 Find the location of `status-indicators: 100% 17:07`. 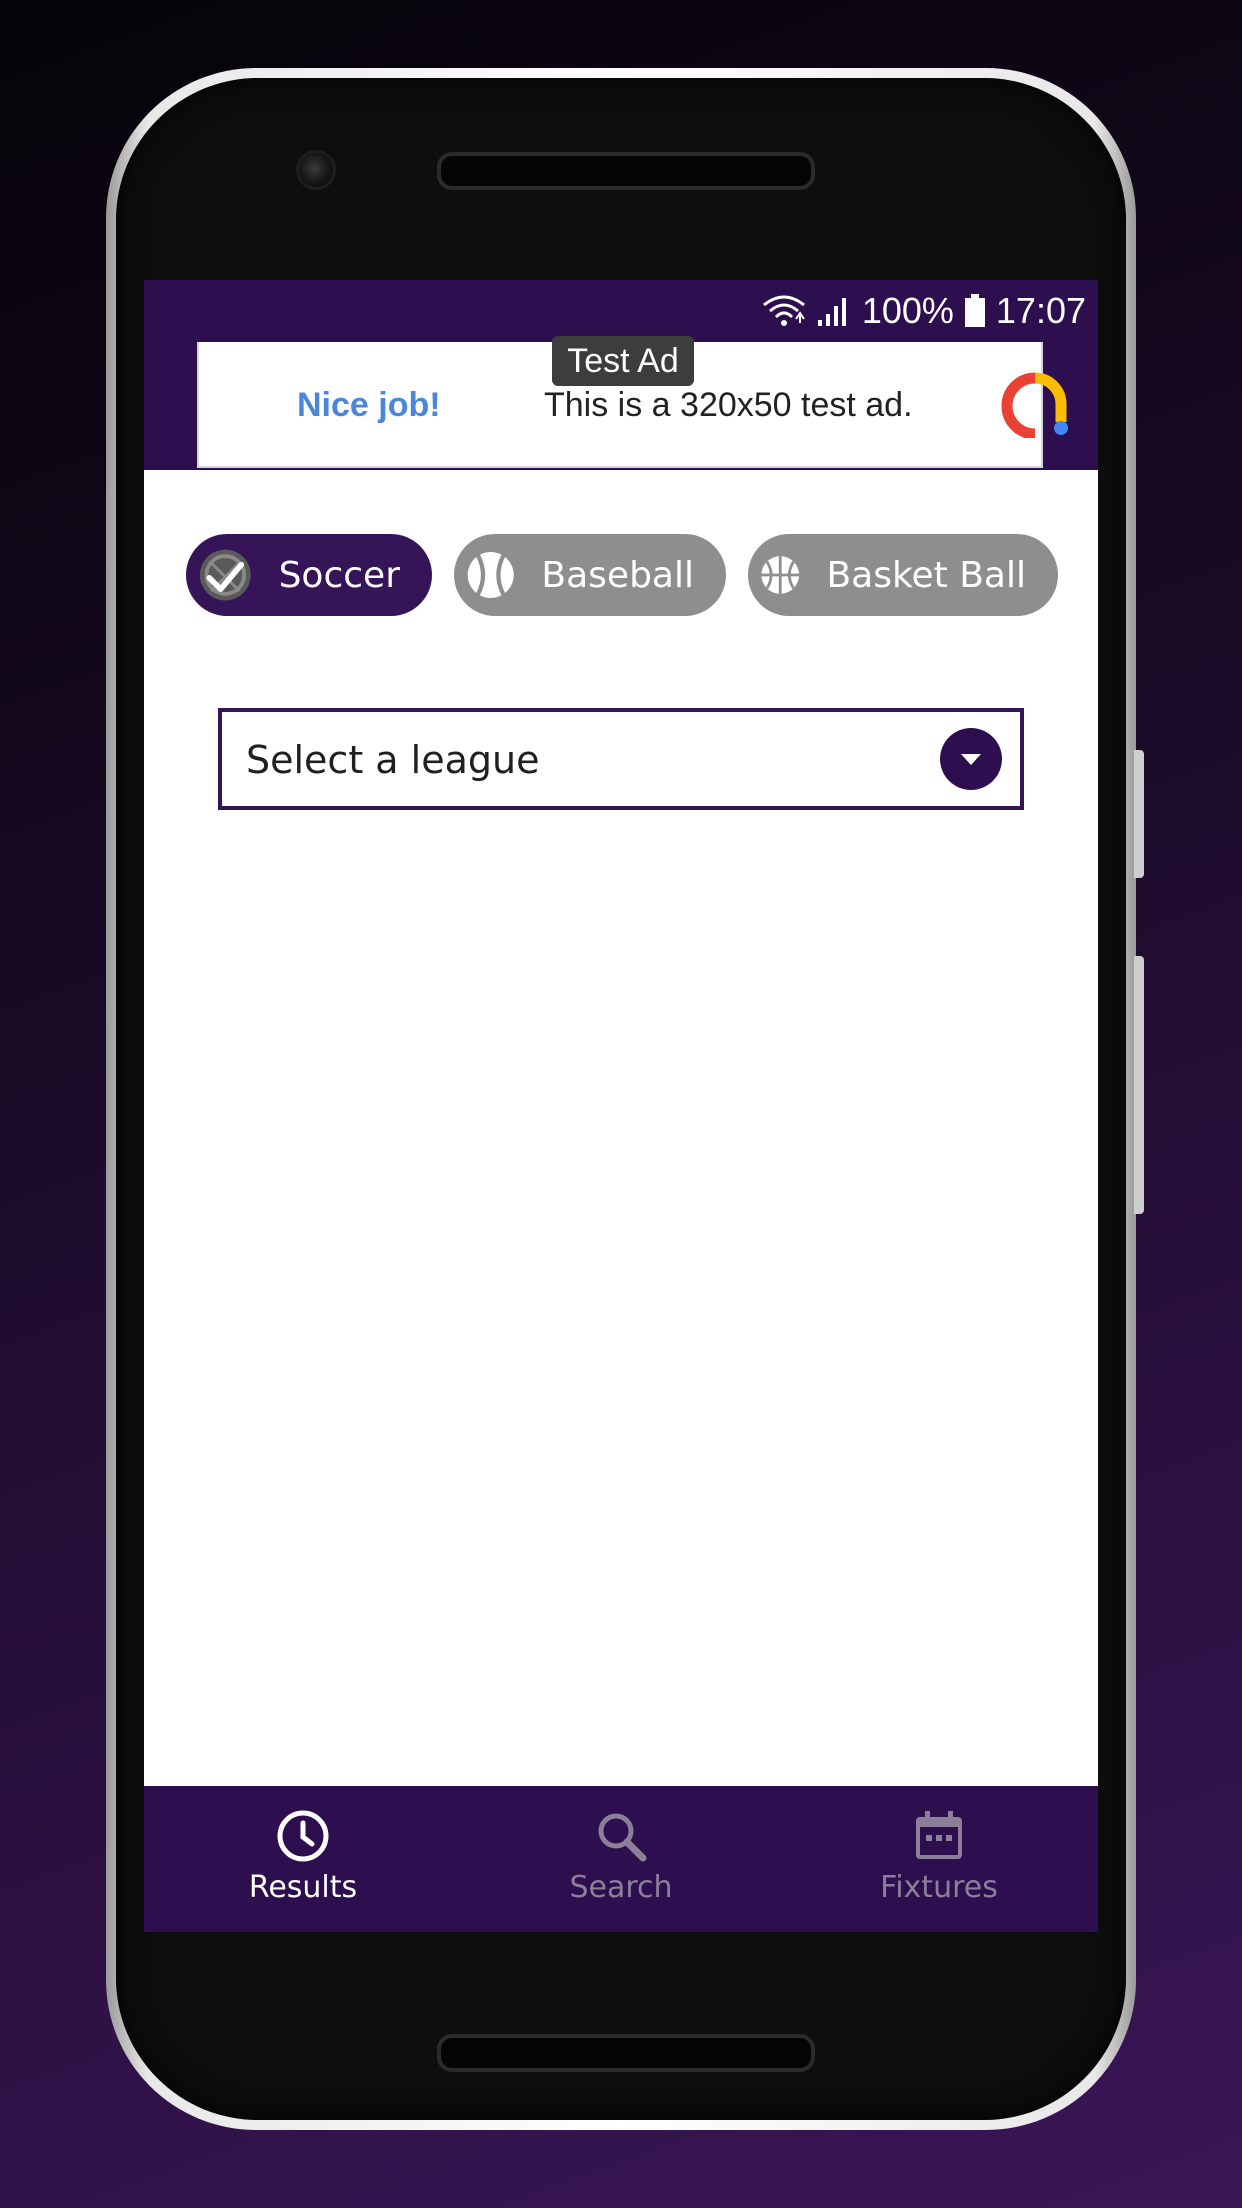

status-indicators: 100% 17:07 is located at coordinates (924, 311).